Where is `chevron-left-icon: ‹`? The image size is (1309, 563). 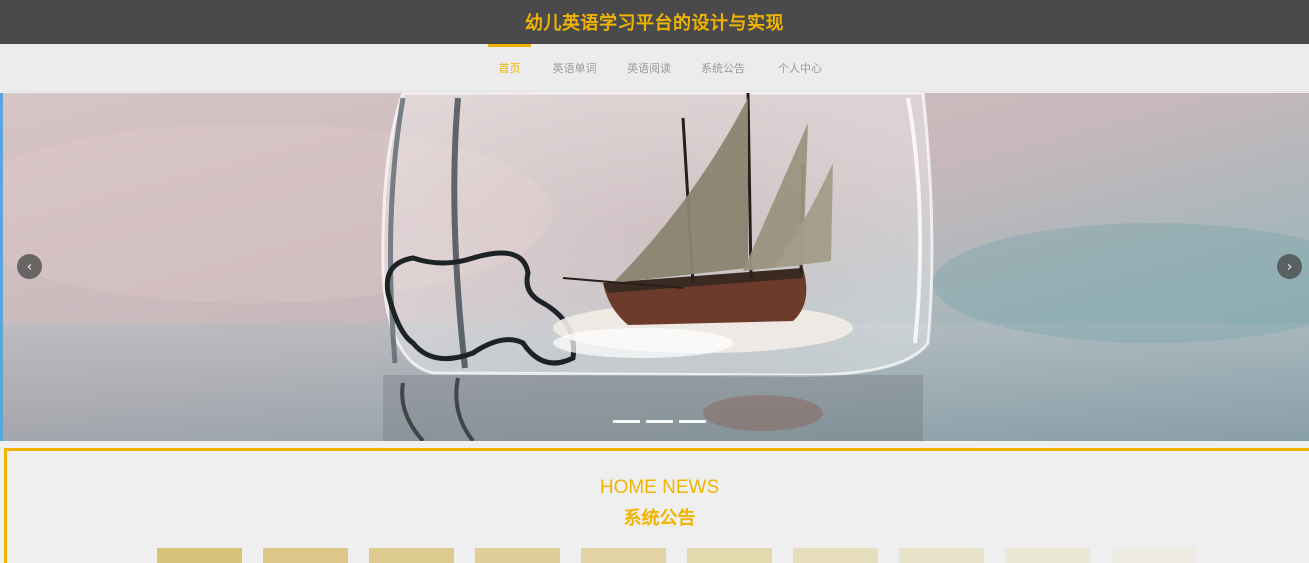 chevron-left-icon: ‹ is located at coordinates (29, 266).